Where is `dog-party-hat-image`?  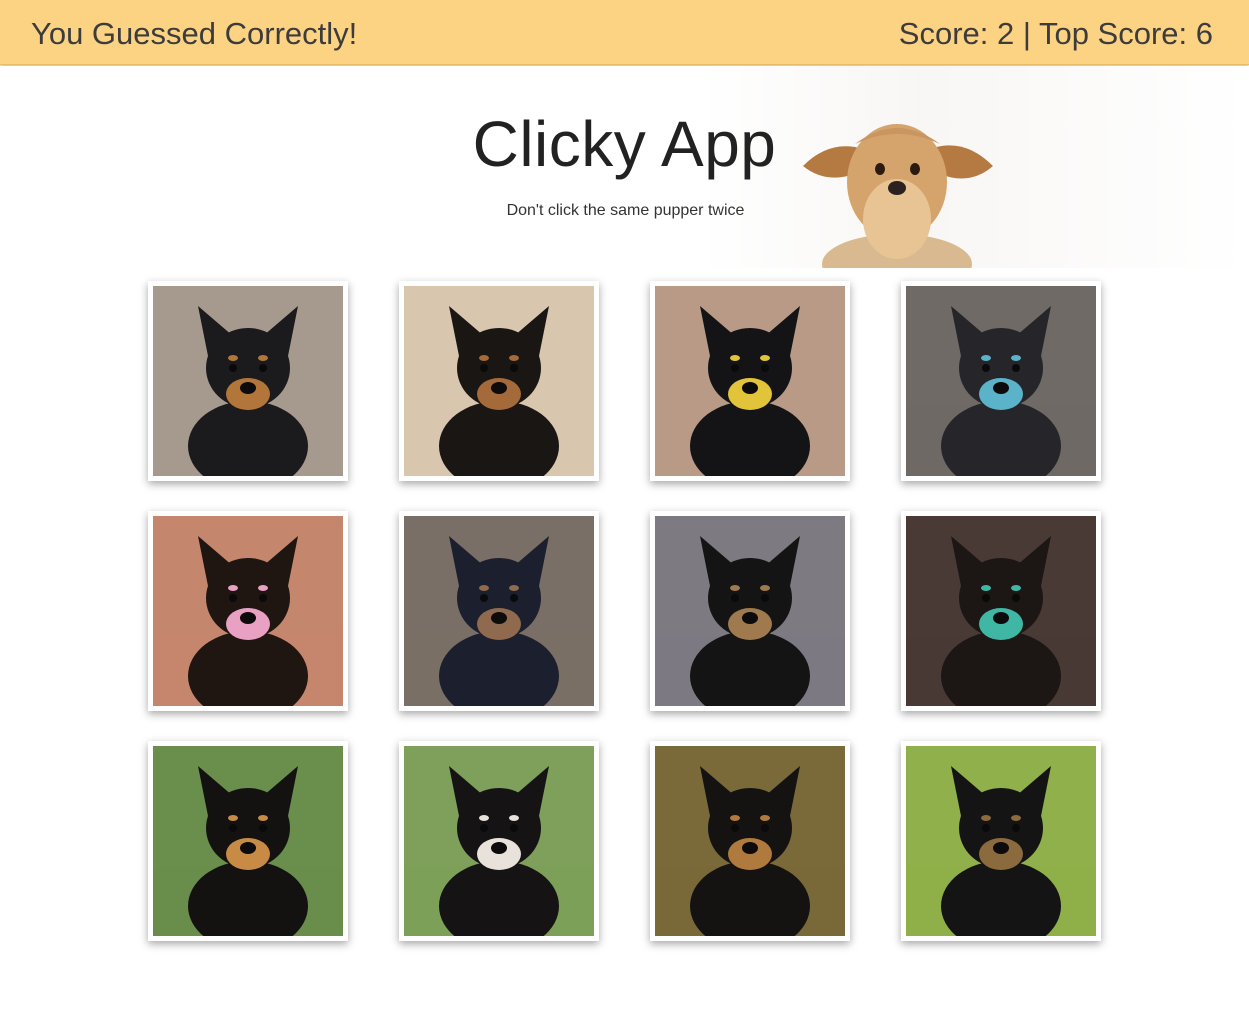 dog-party-hat-image is located at coordinates (1001, 611).